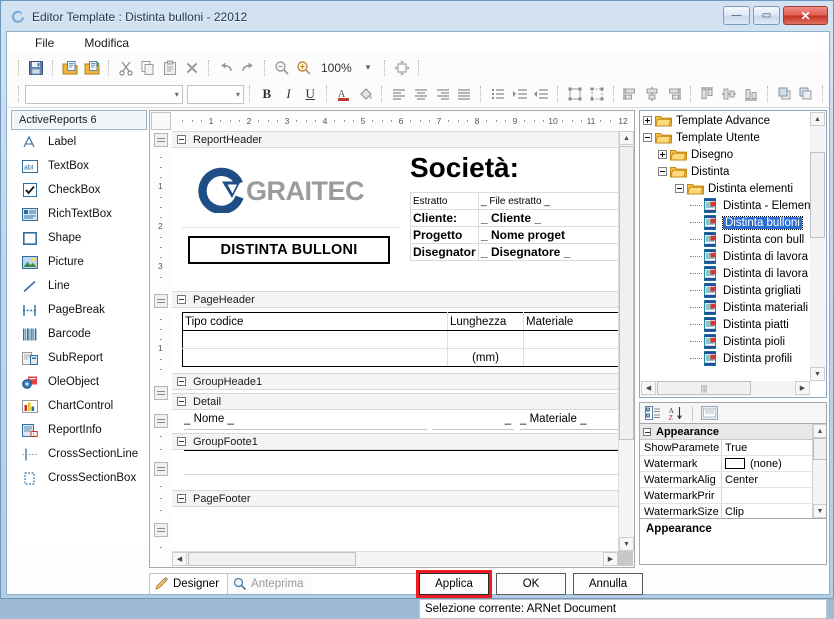 Image resolution: width=834 pixels, height=619 pixels. Describe the element at coordinates (531, 584) in the screenshot. I see `ok-button: OK` at that location.